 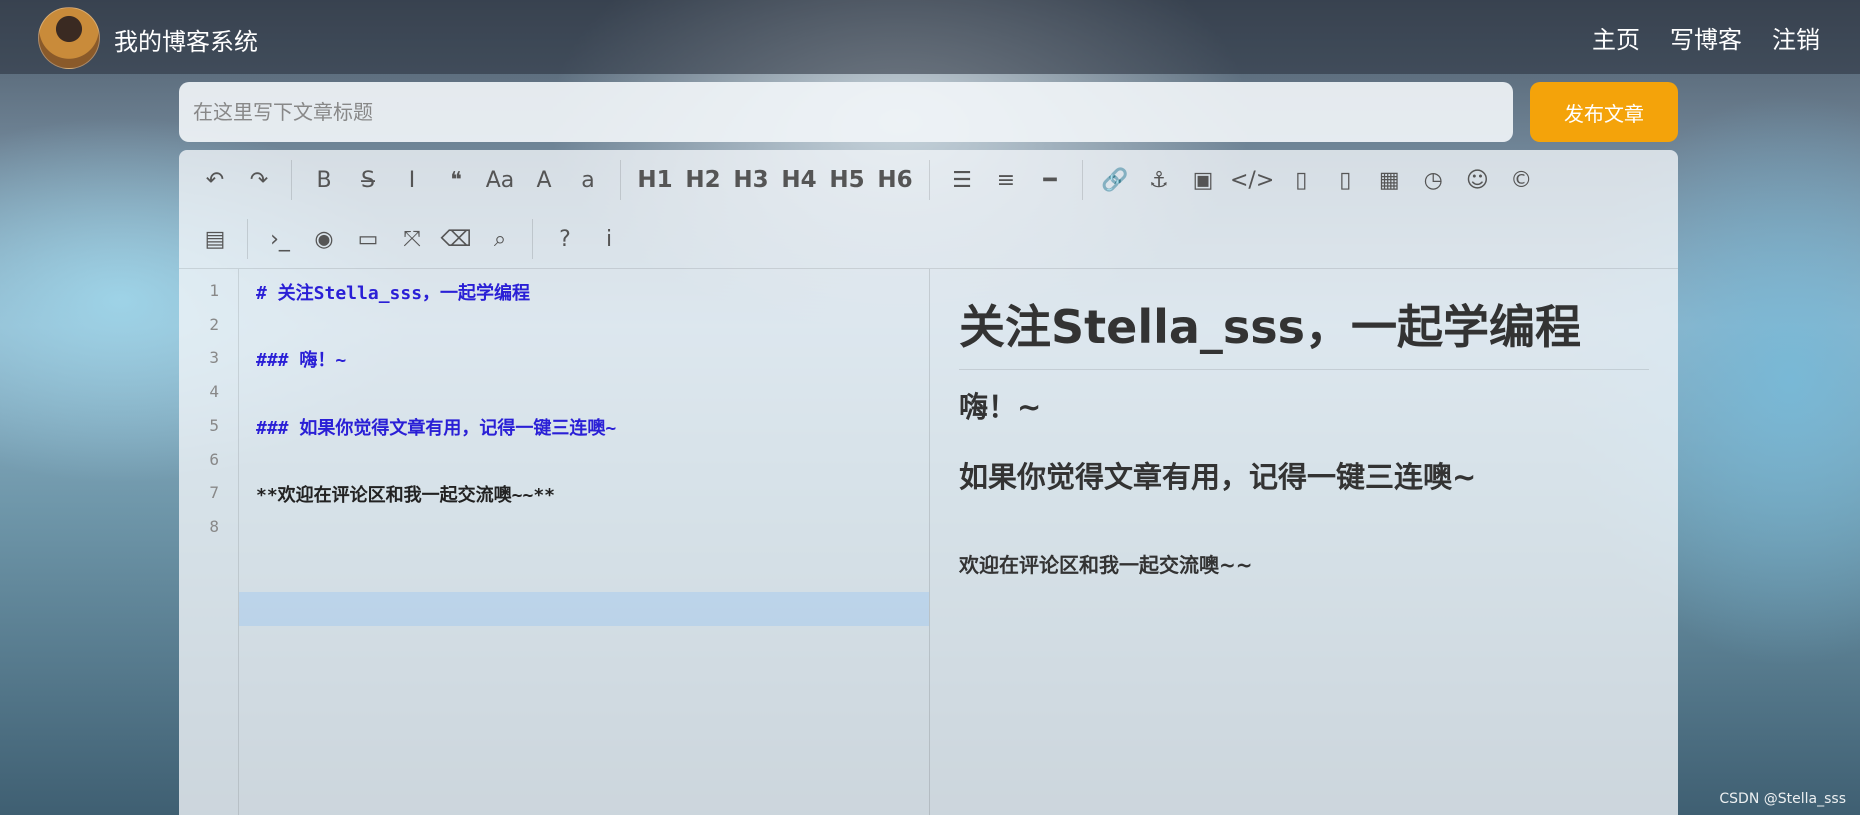 I want to click on preview-icon: ▭, so click(x=368, y=239).